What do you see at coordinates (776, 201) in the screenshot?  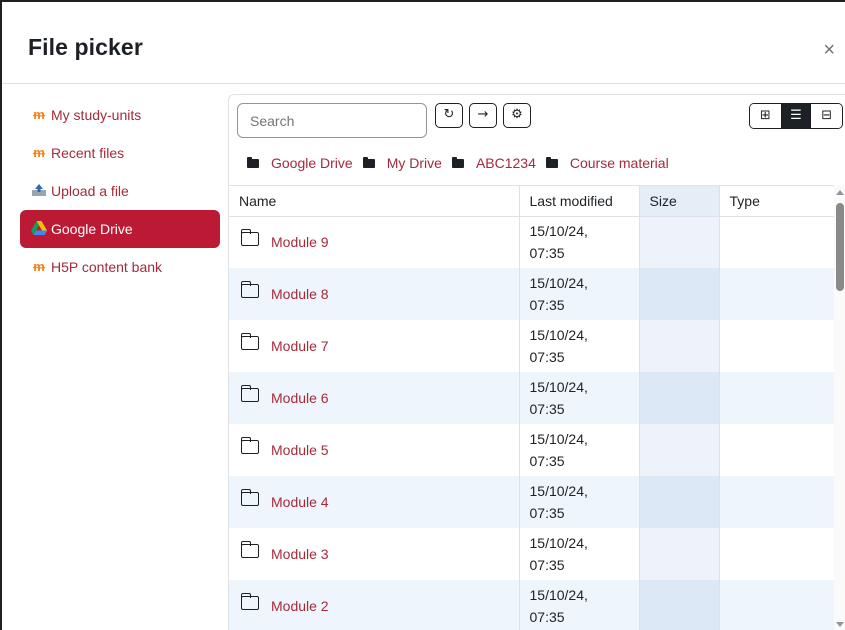 I see `column-header-type: Type` at bounding box center [776, 201].